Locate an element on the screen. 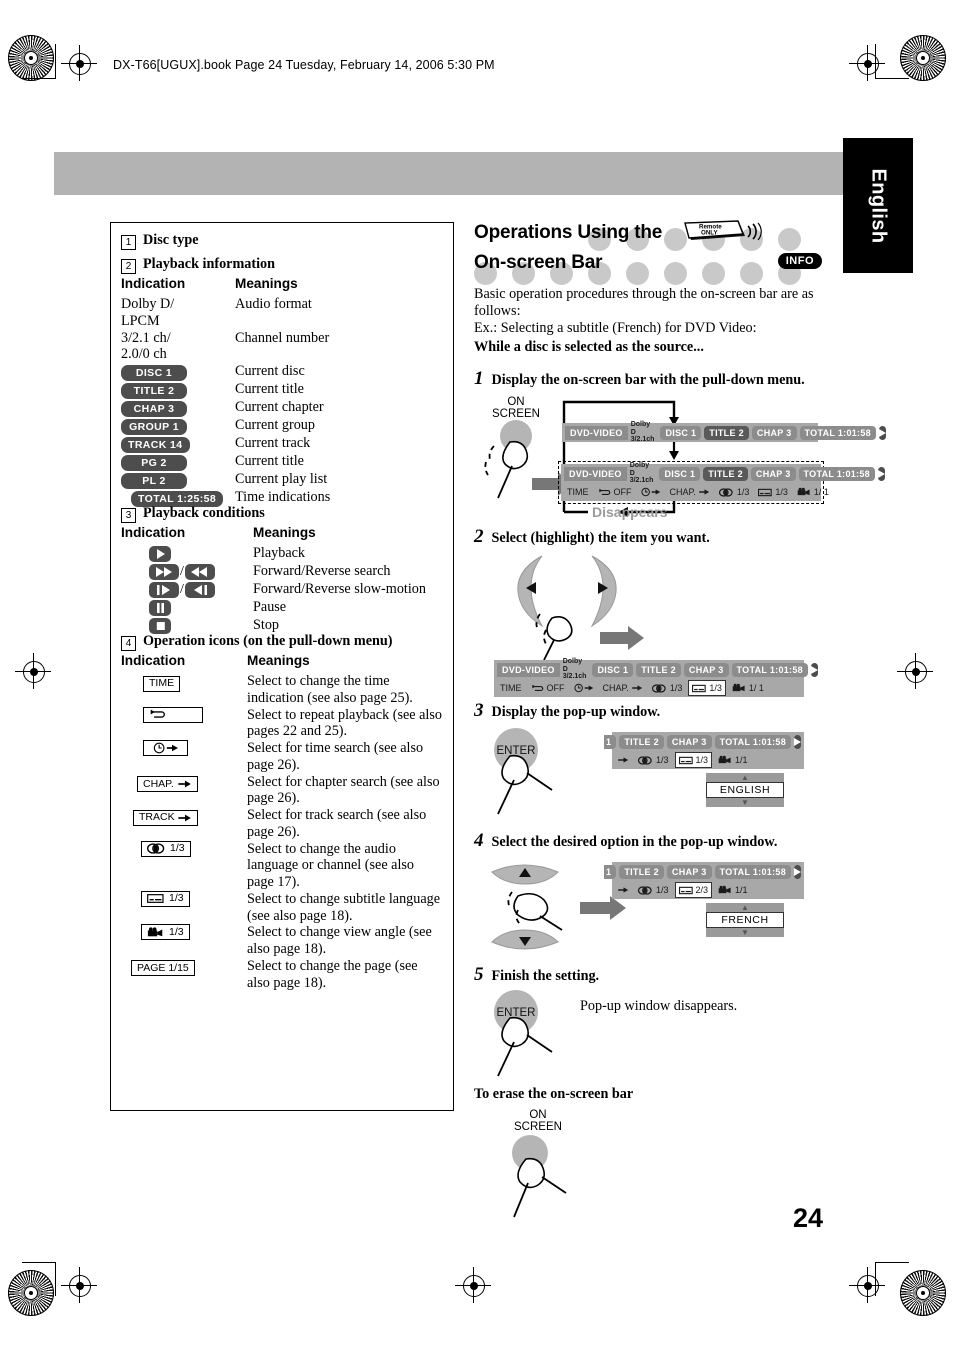 The height and width of the screenshot is (1351, 954). menu-subtitle-item-highlighted: 2/3 is located at coordinates (693, 890).